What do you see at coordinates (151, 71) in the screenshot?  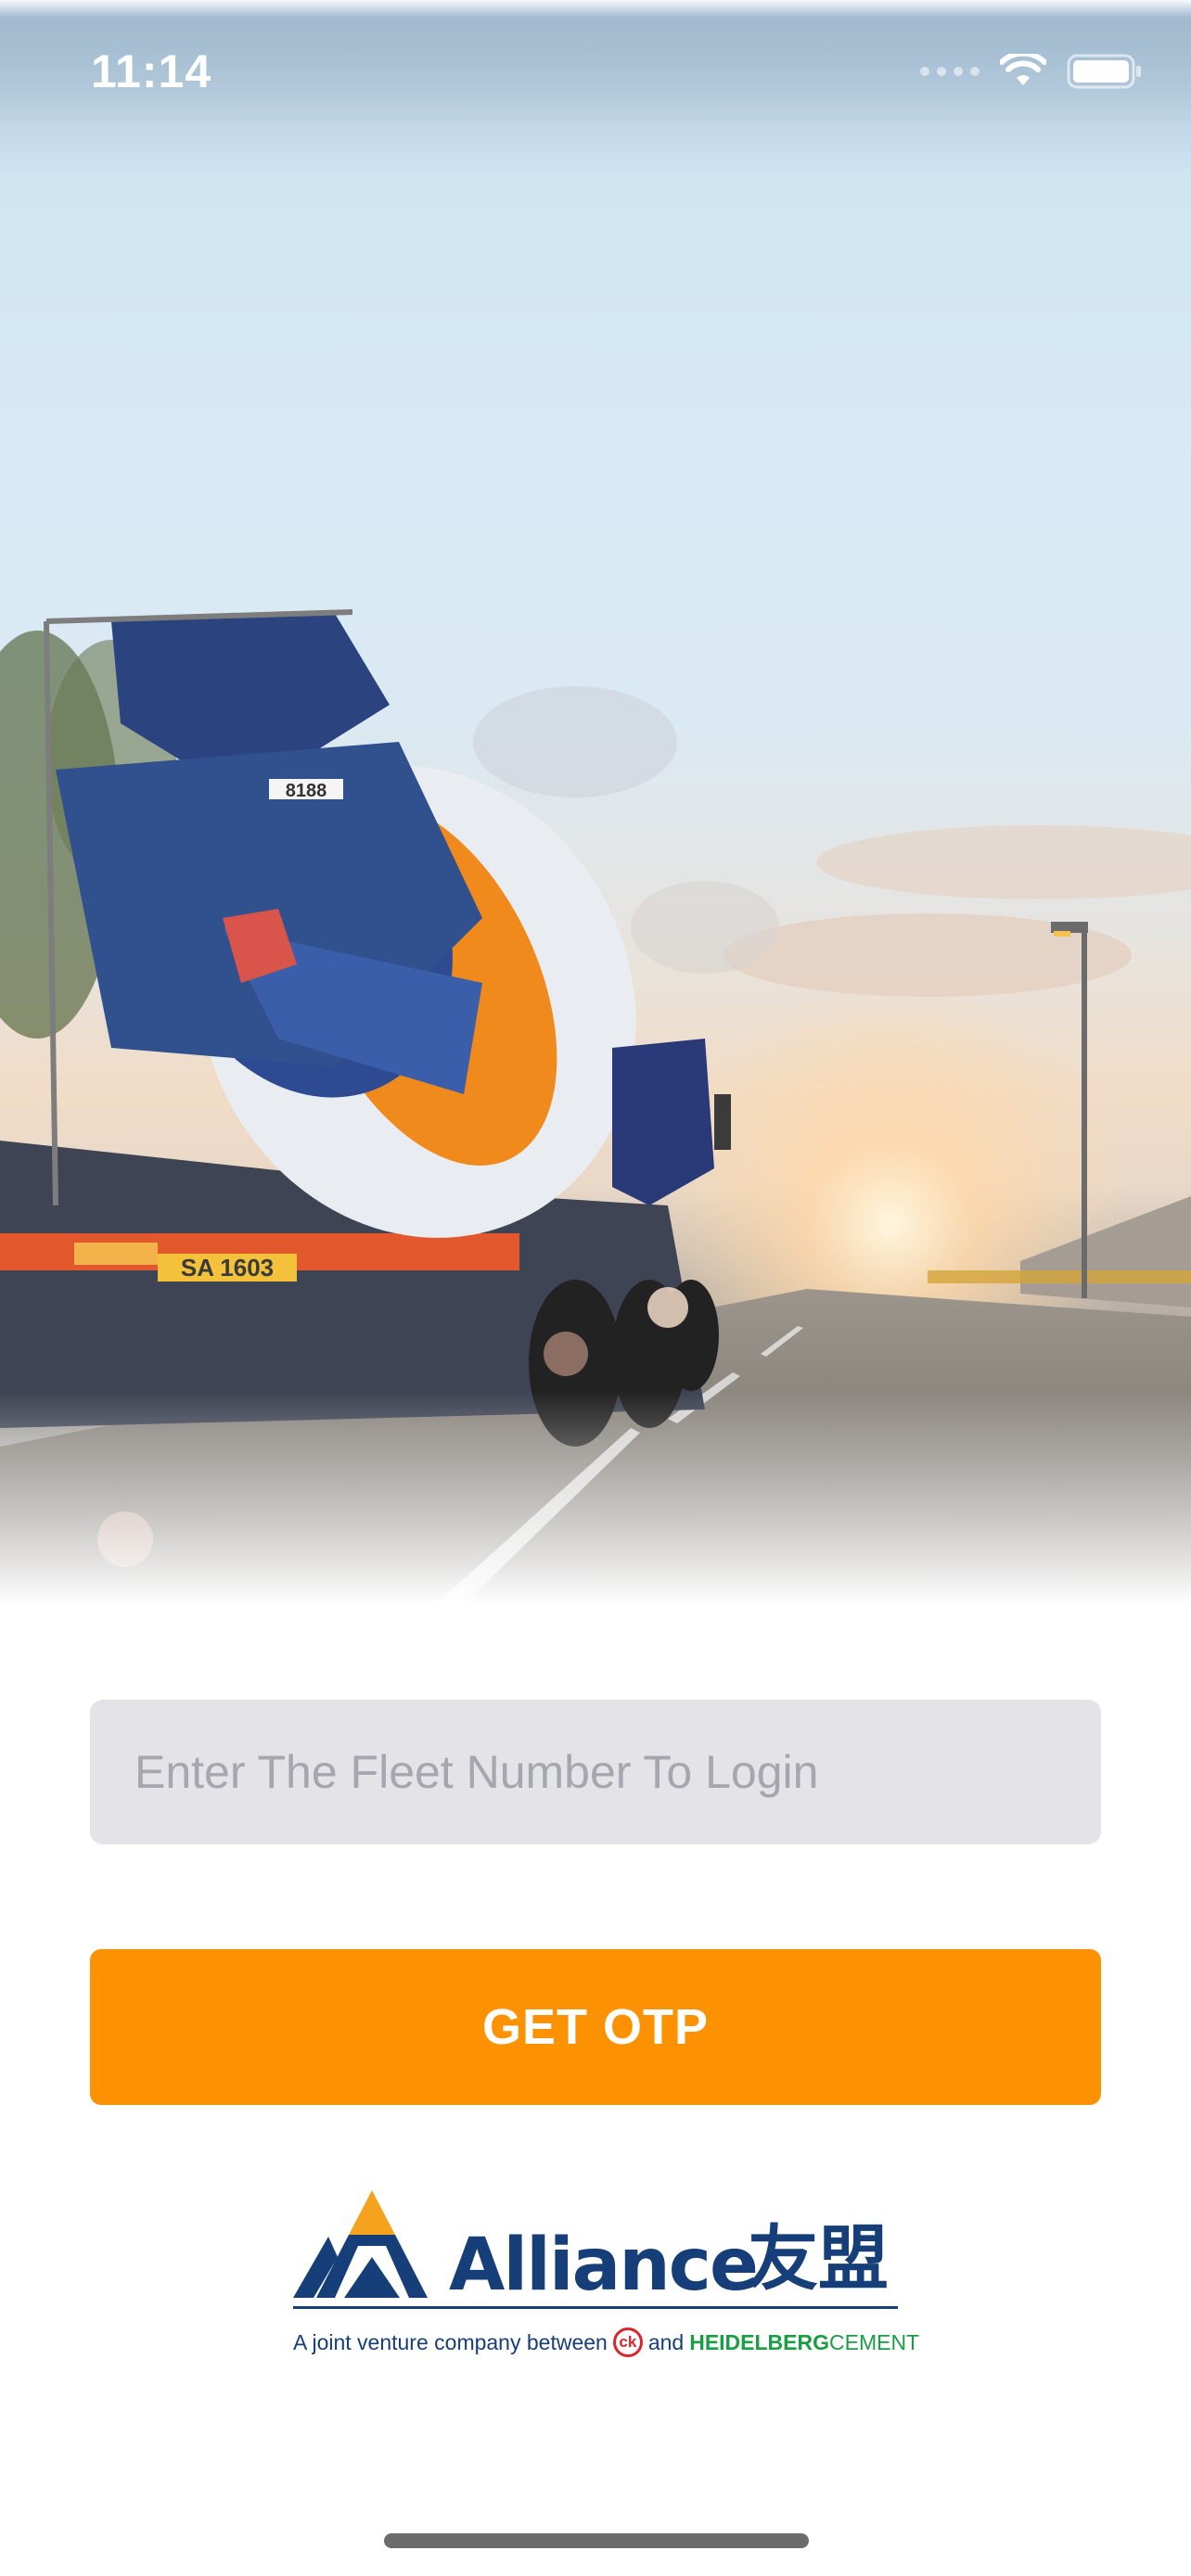 I see `status-time: 11:14` at bounding box center [151, 71].